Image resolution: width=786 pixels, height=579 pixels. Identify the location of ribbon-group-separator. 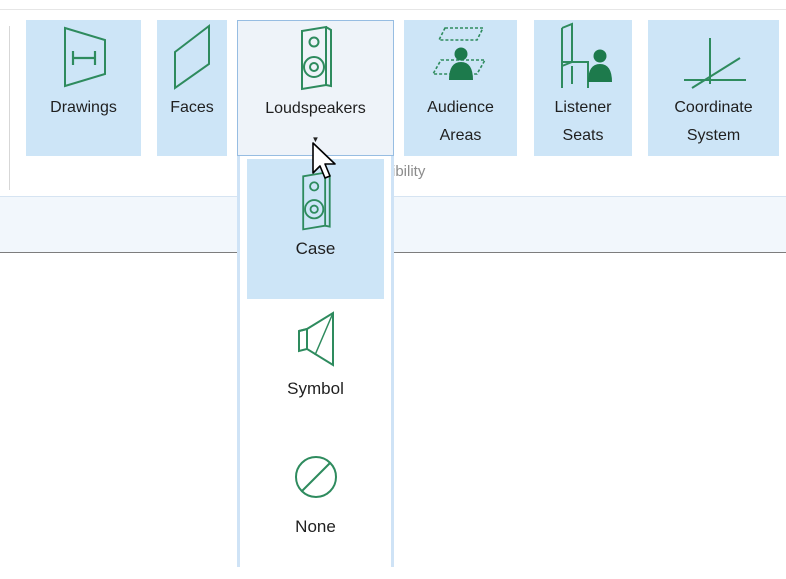
(9, 108).